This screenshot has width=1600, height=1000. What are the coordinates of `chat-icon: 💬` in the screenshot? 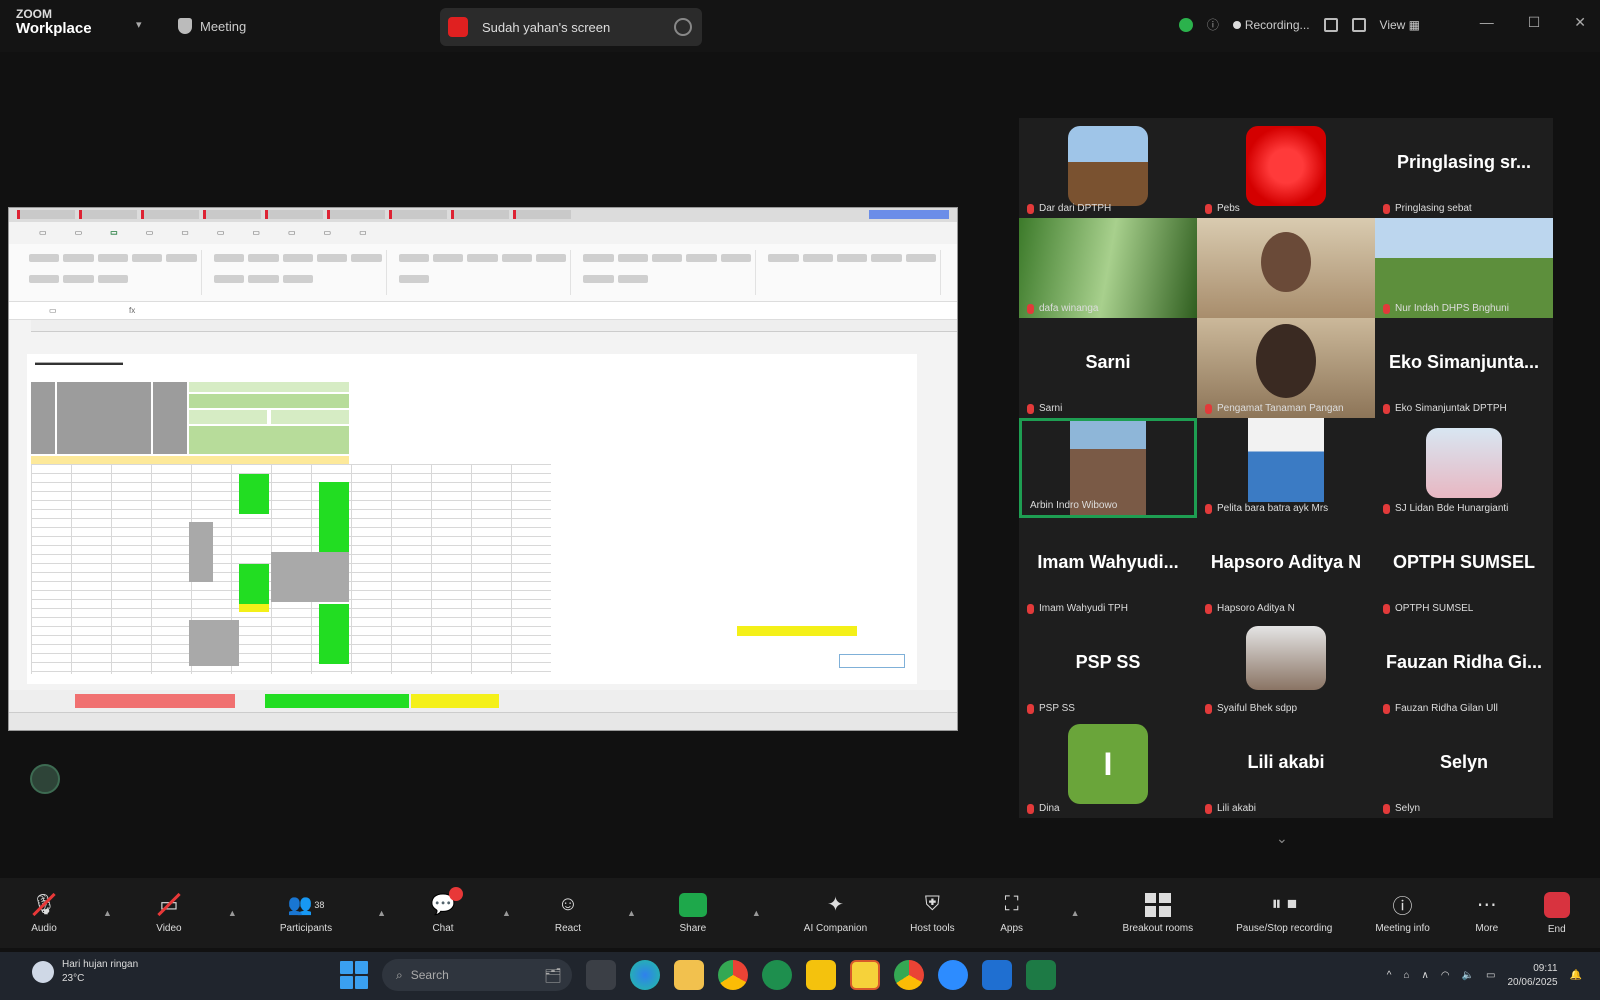 It's located at (446, 901).